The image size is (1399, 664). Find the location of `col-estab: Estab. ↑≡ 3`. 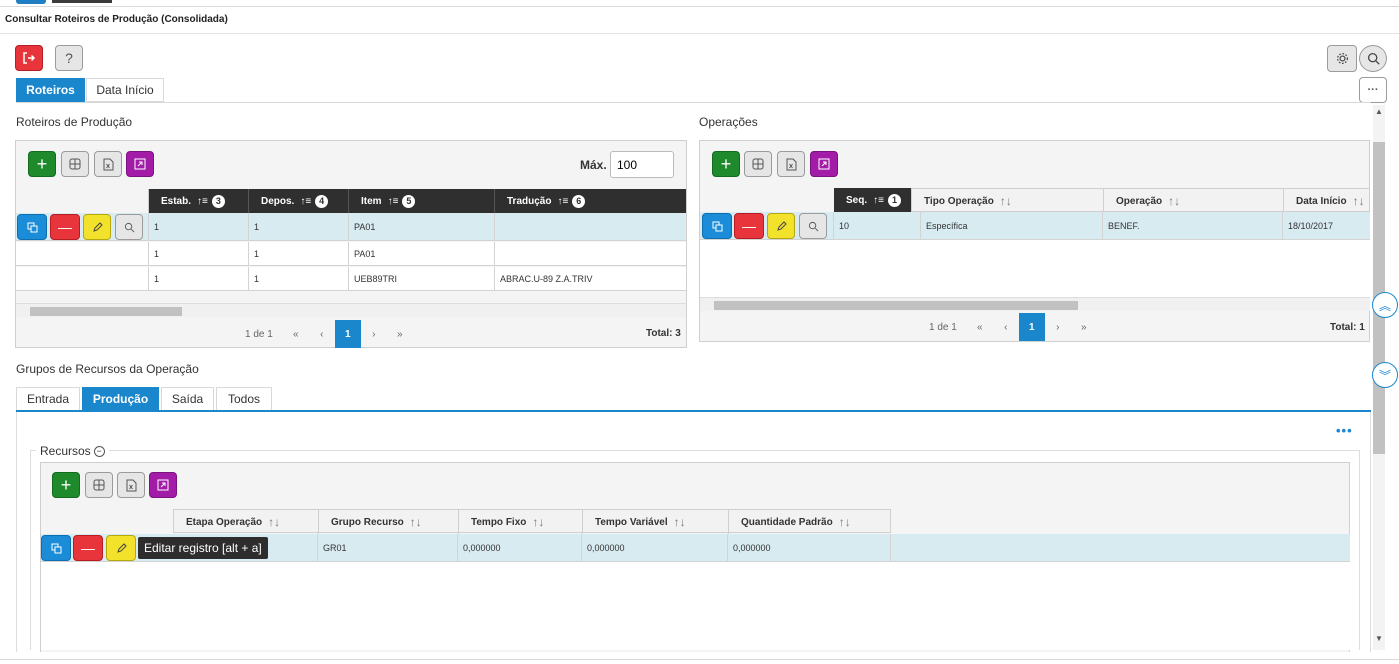

col-estab: Estab. ↑≡ 3 is located at coordinates (199, 201).